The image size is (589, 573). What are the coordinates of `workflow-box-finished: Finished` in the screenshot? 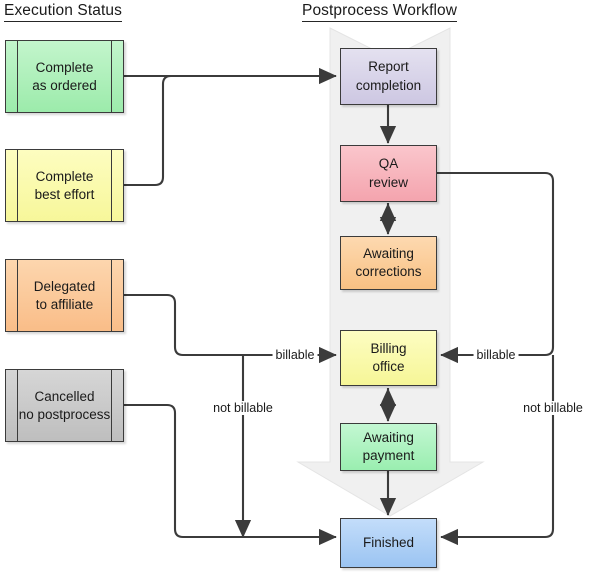 It's located at (388, 543).